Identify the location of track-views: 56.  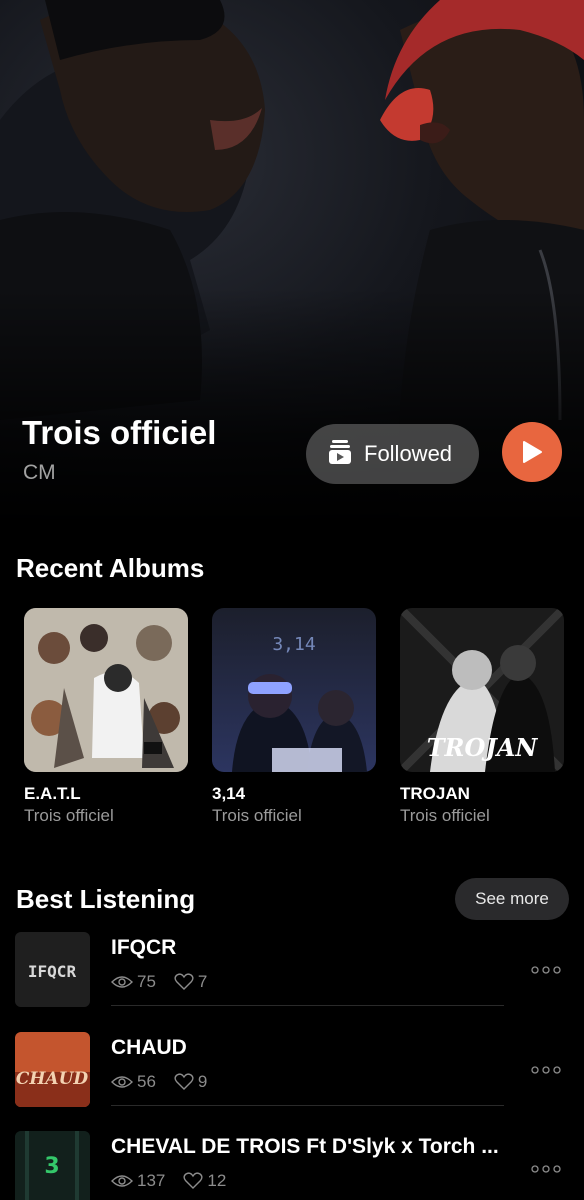
(146, 1081).